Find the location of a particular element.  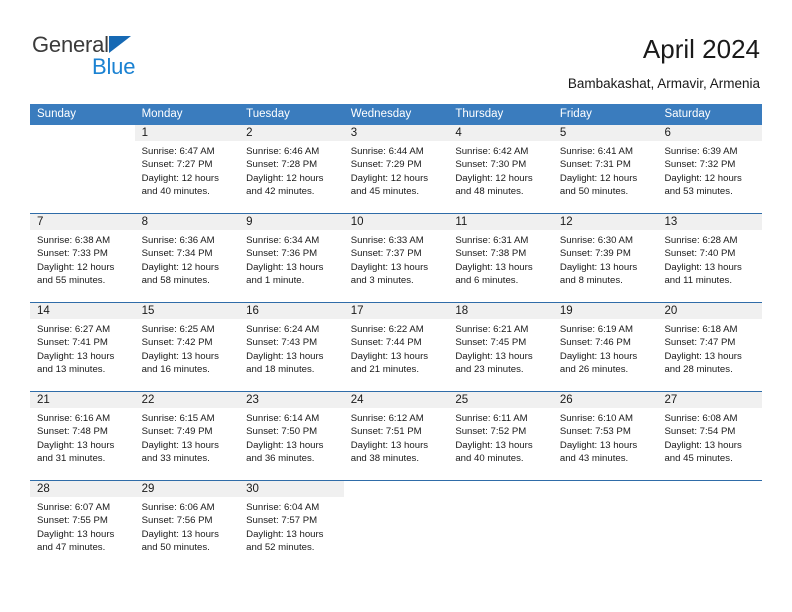

day-number: 28 is located at coordinates (43, 489).